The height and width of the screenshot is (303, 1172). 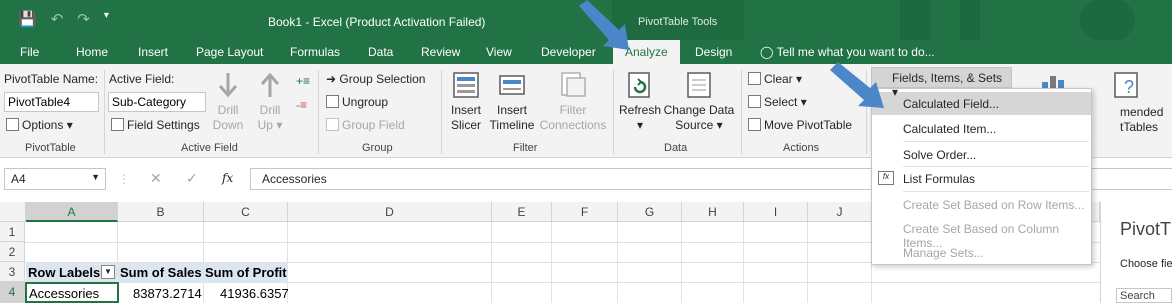 What do you see at coordinates (83, 19) in the screenshot?
I see `redo-icon: ↷` at bounding box center [83, 19].